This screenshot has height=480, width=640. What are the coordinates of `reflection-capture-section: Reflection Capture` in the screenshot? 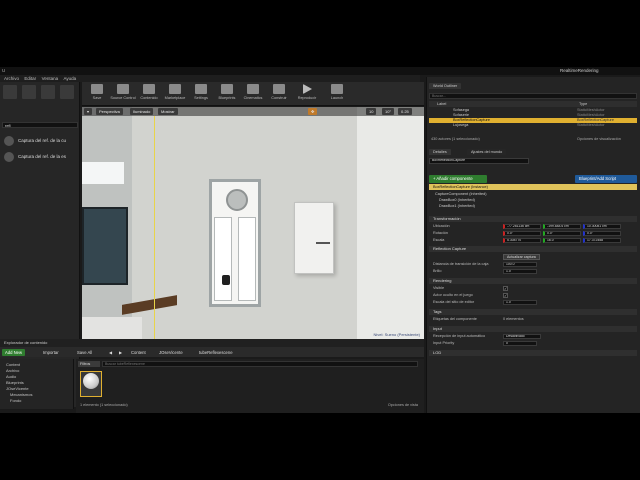 It's located at (533, 249).